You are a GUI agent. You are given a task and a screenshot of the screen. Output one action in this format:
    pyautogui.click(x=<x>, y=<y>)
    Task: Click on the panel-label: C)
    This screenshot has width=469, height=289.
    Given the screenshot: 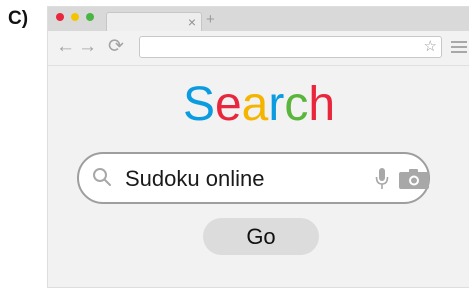 What is the action you would take?
    pyautogui.click(x=18, y=18)
    